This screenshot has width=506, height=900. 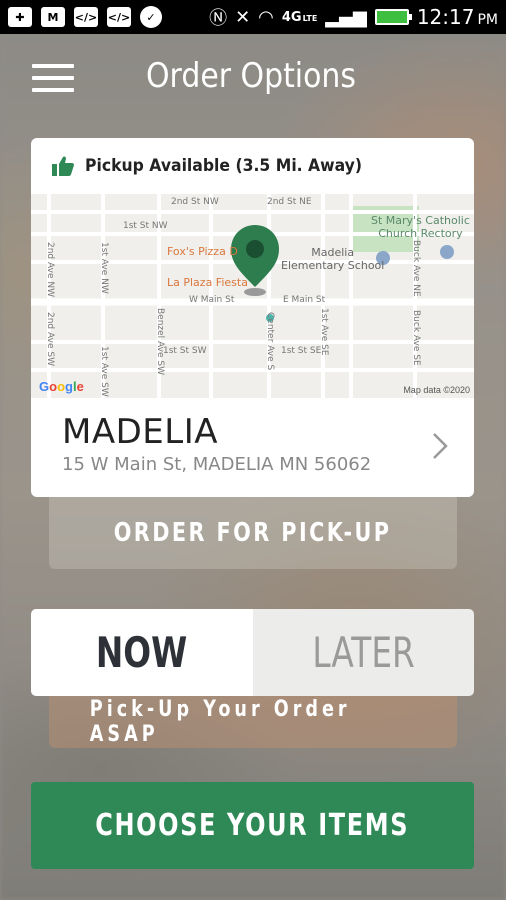 I want to click on map-poi-label: St Mary's Catholic Church Rectory, so click(x=420, y=227).